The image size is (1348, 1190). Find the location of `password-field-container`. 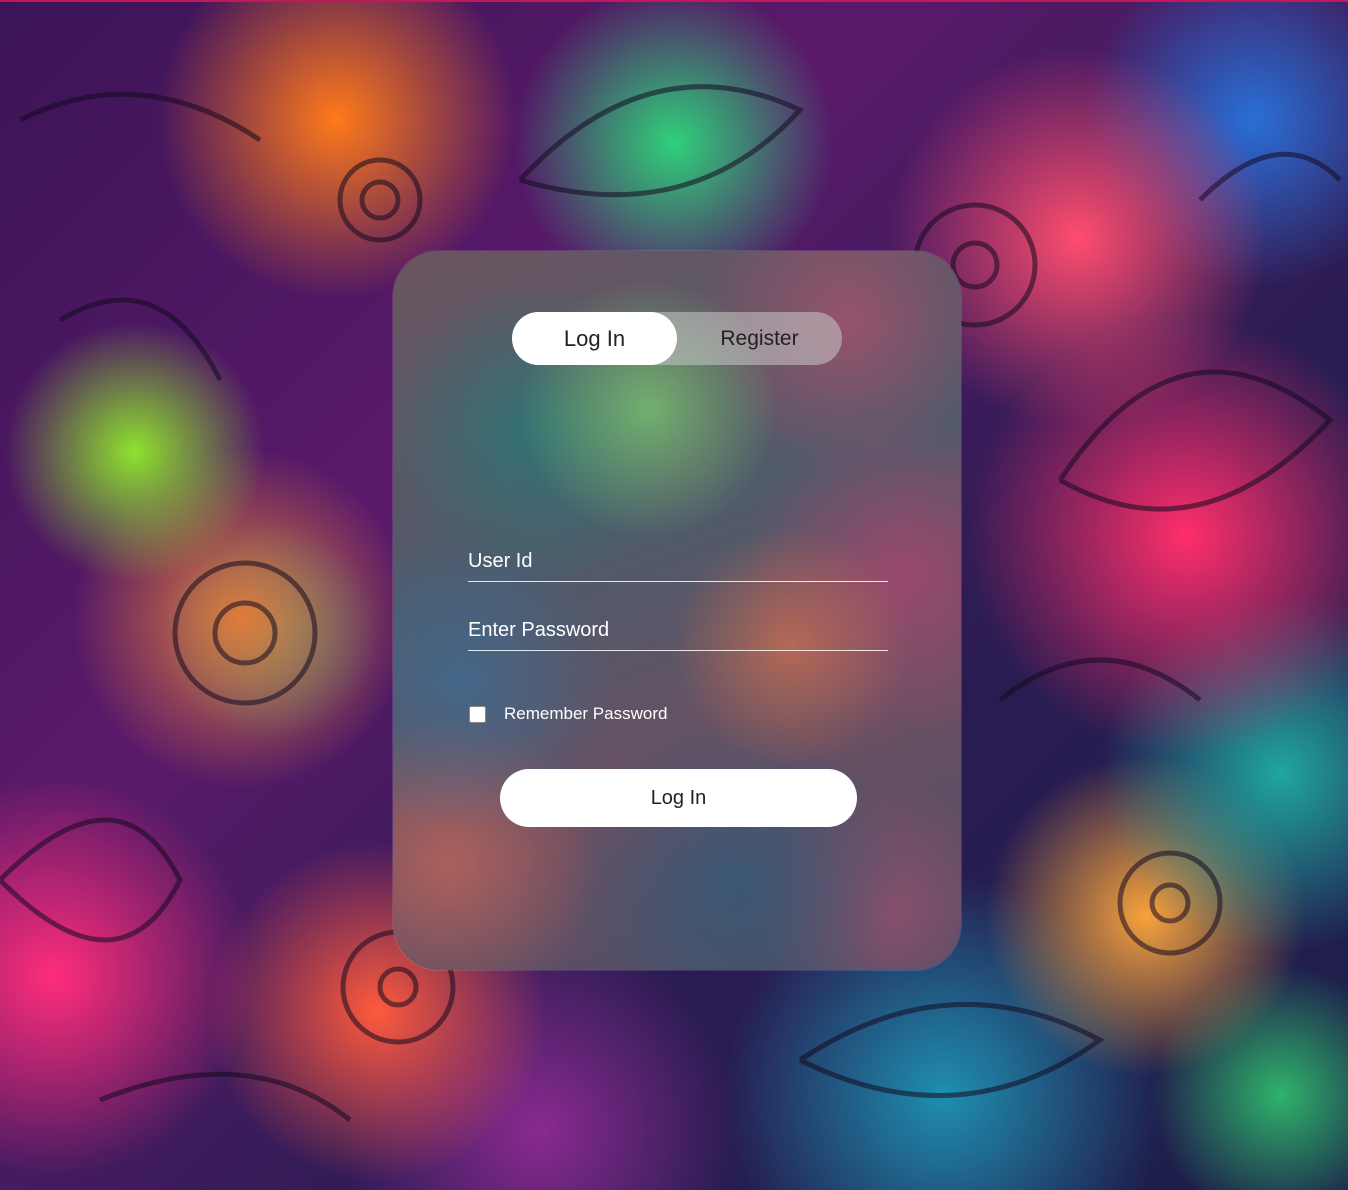

password-field-container is located at coordinates (678, 630).